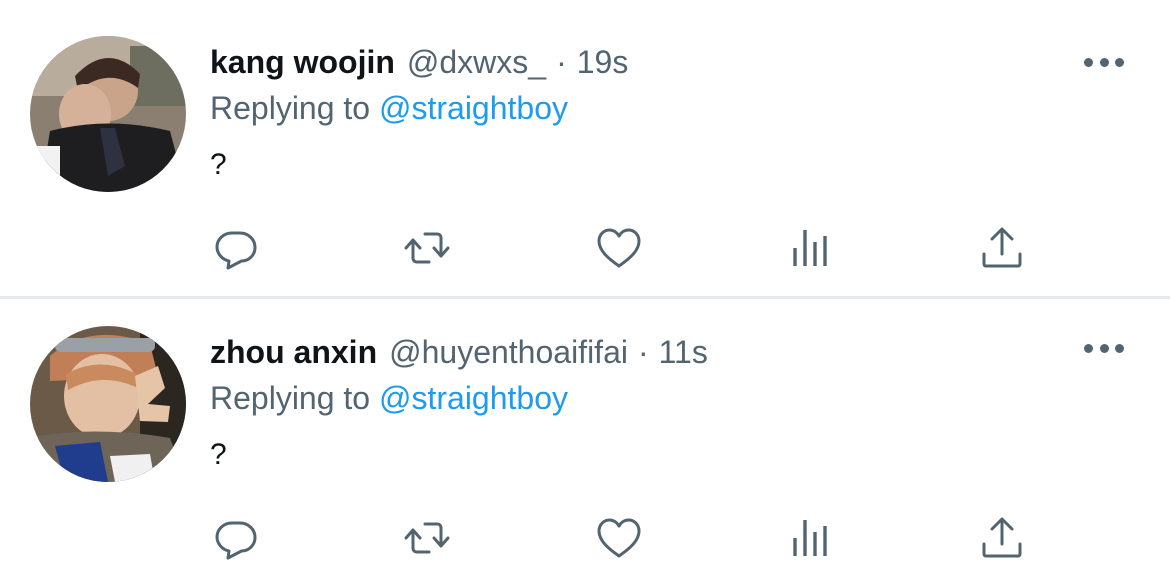  What do you see at coordinates (476, 62) in the screenshot?
I see `user-handle: @dxwxs_` at bounding box center [476, 62].